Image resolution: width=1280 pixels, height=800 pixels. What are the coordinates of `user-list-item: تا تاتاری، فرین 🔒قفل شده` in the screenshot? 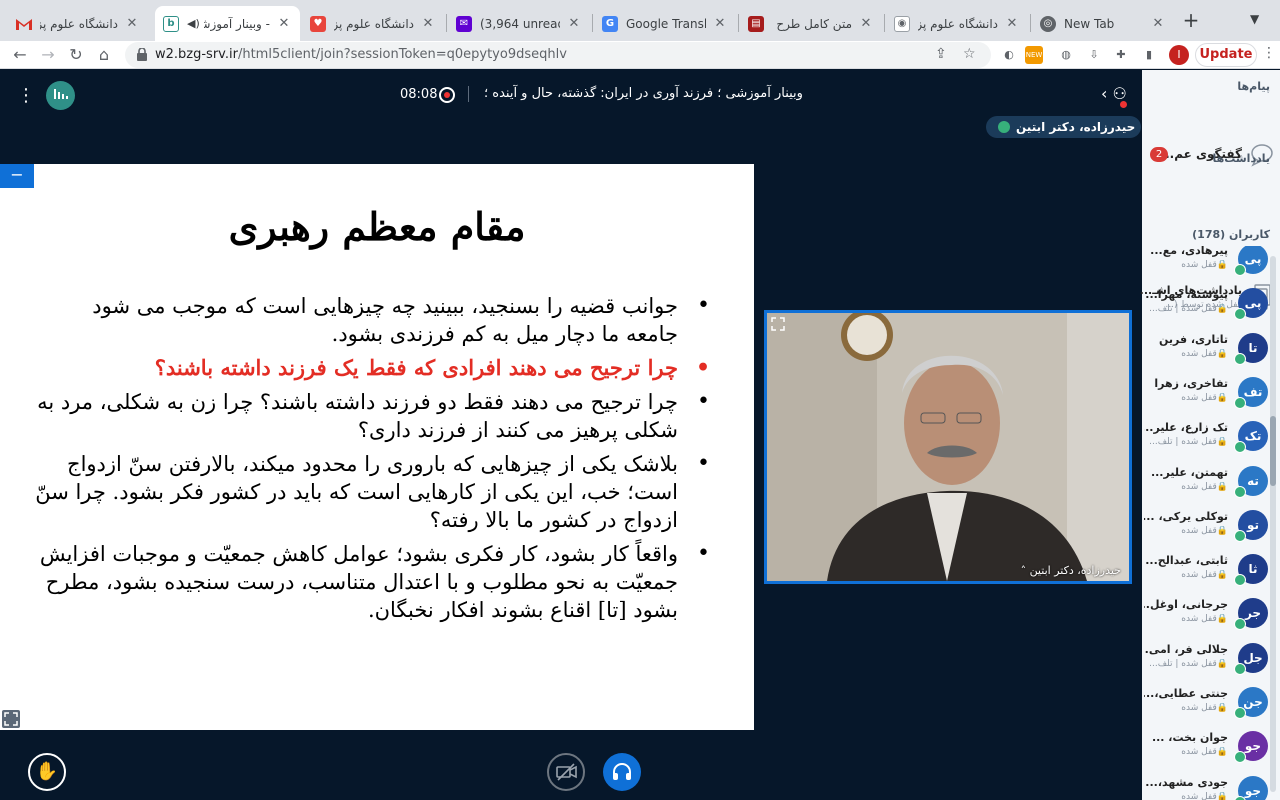 It's located at (1206, 351).